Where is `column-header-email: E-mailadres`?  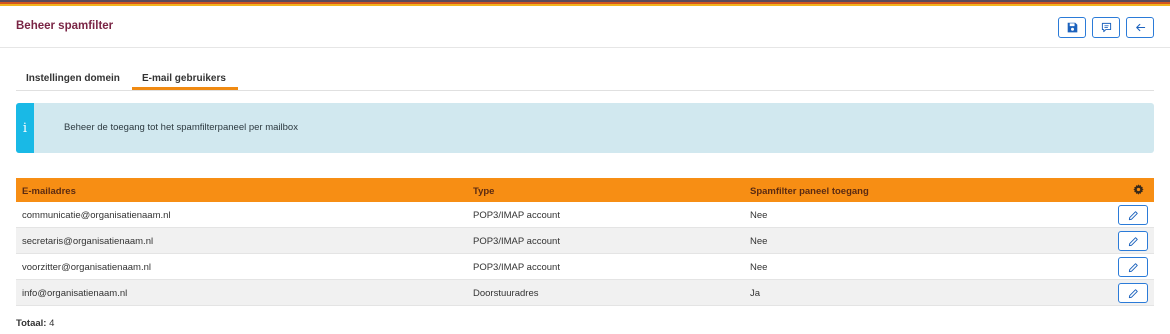
column-header-email: E-mailadres is located at coordinates (49, 191).